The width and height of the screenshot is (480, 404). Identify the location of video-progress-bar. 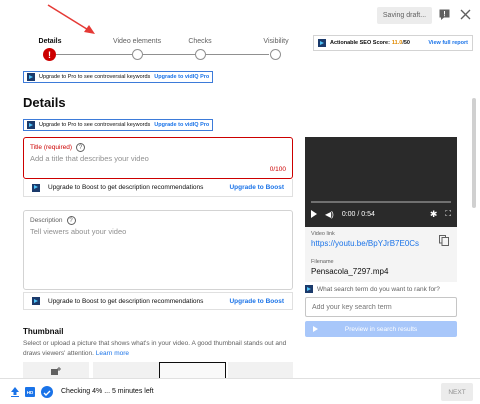
(381, 202).